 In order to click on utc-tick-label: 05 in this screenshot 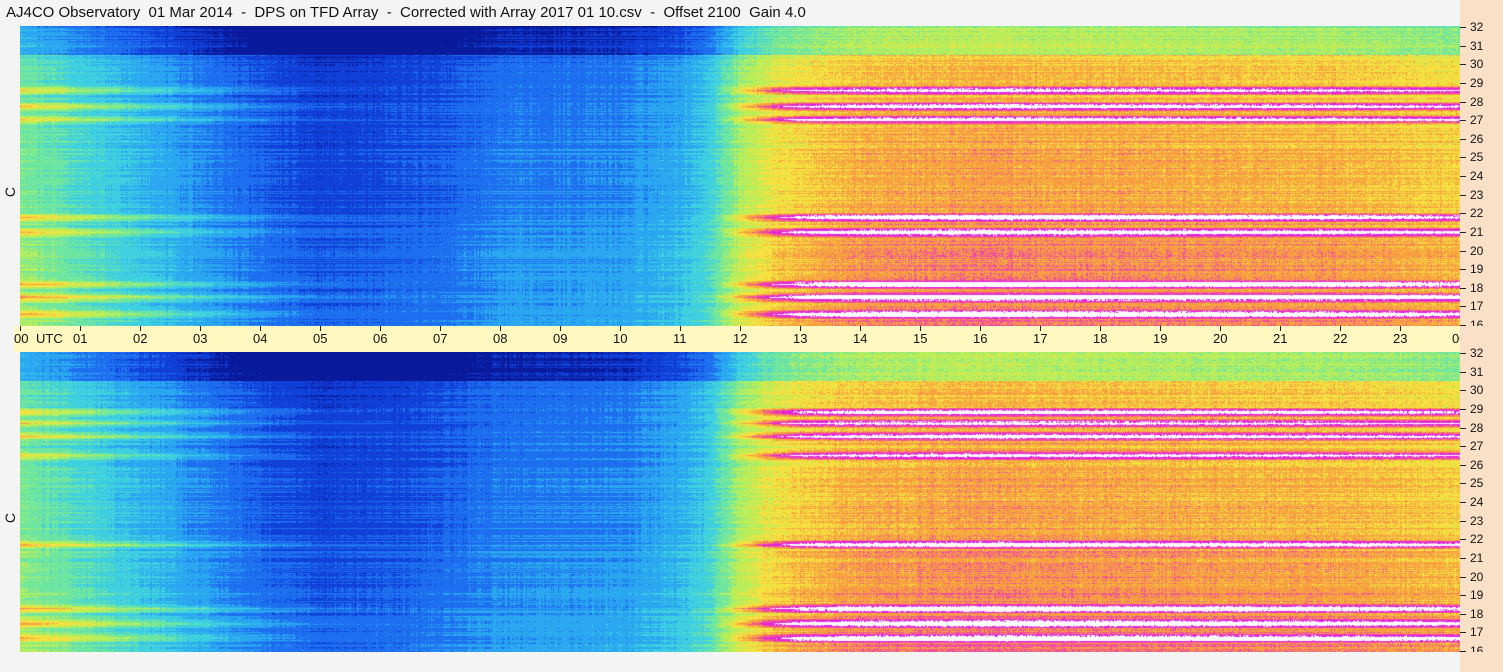, I will do `click(320, 338)`.